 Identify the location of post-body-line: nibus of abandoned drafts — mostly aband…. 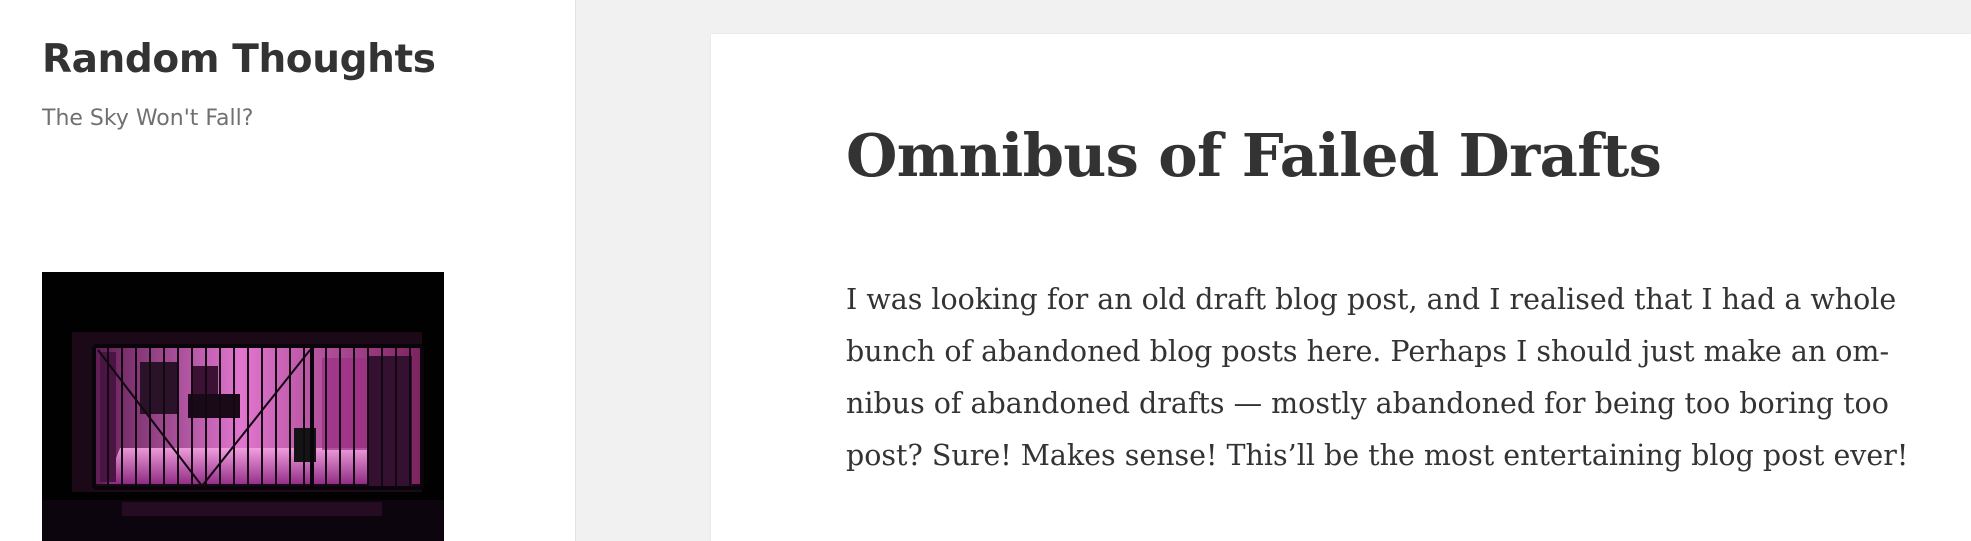
(1367, 403).